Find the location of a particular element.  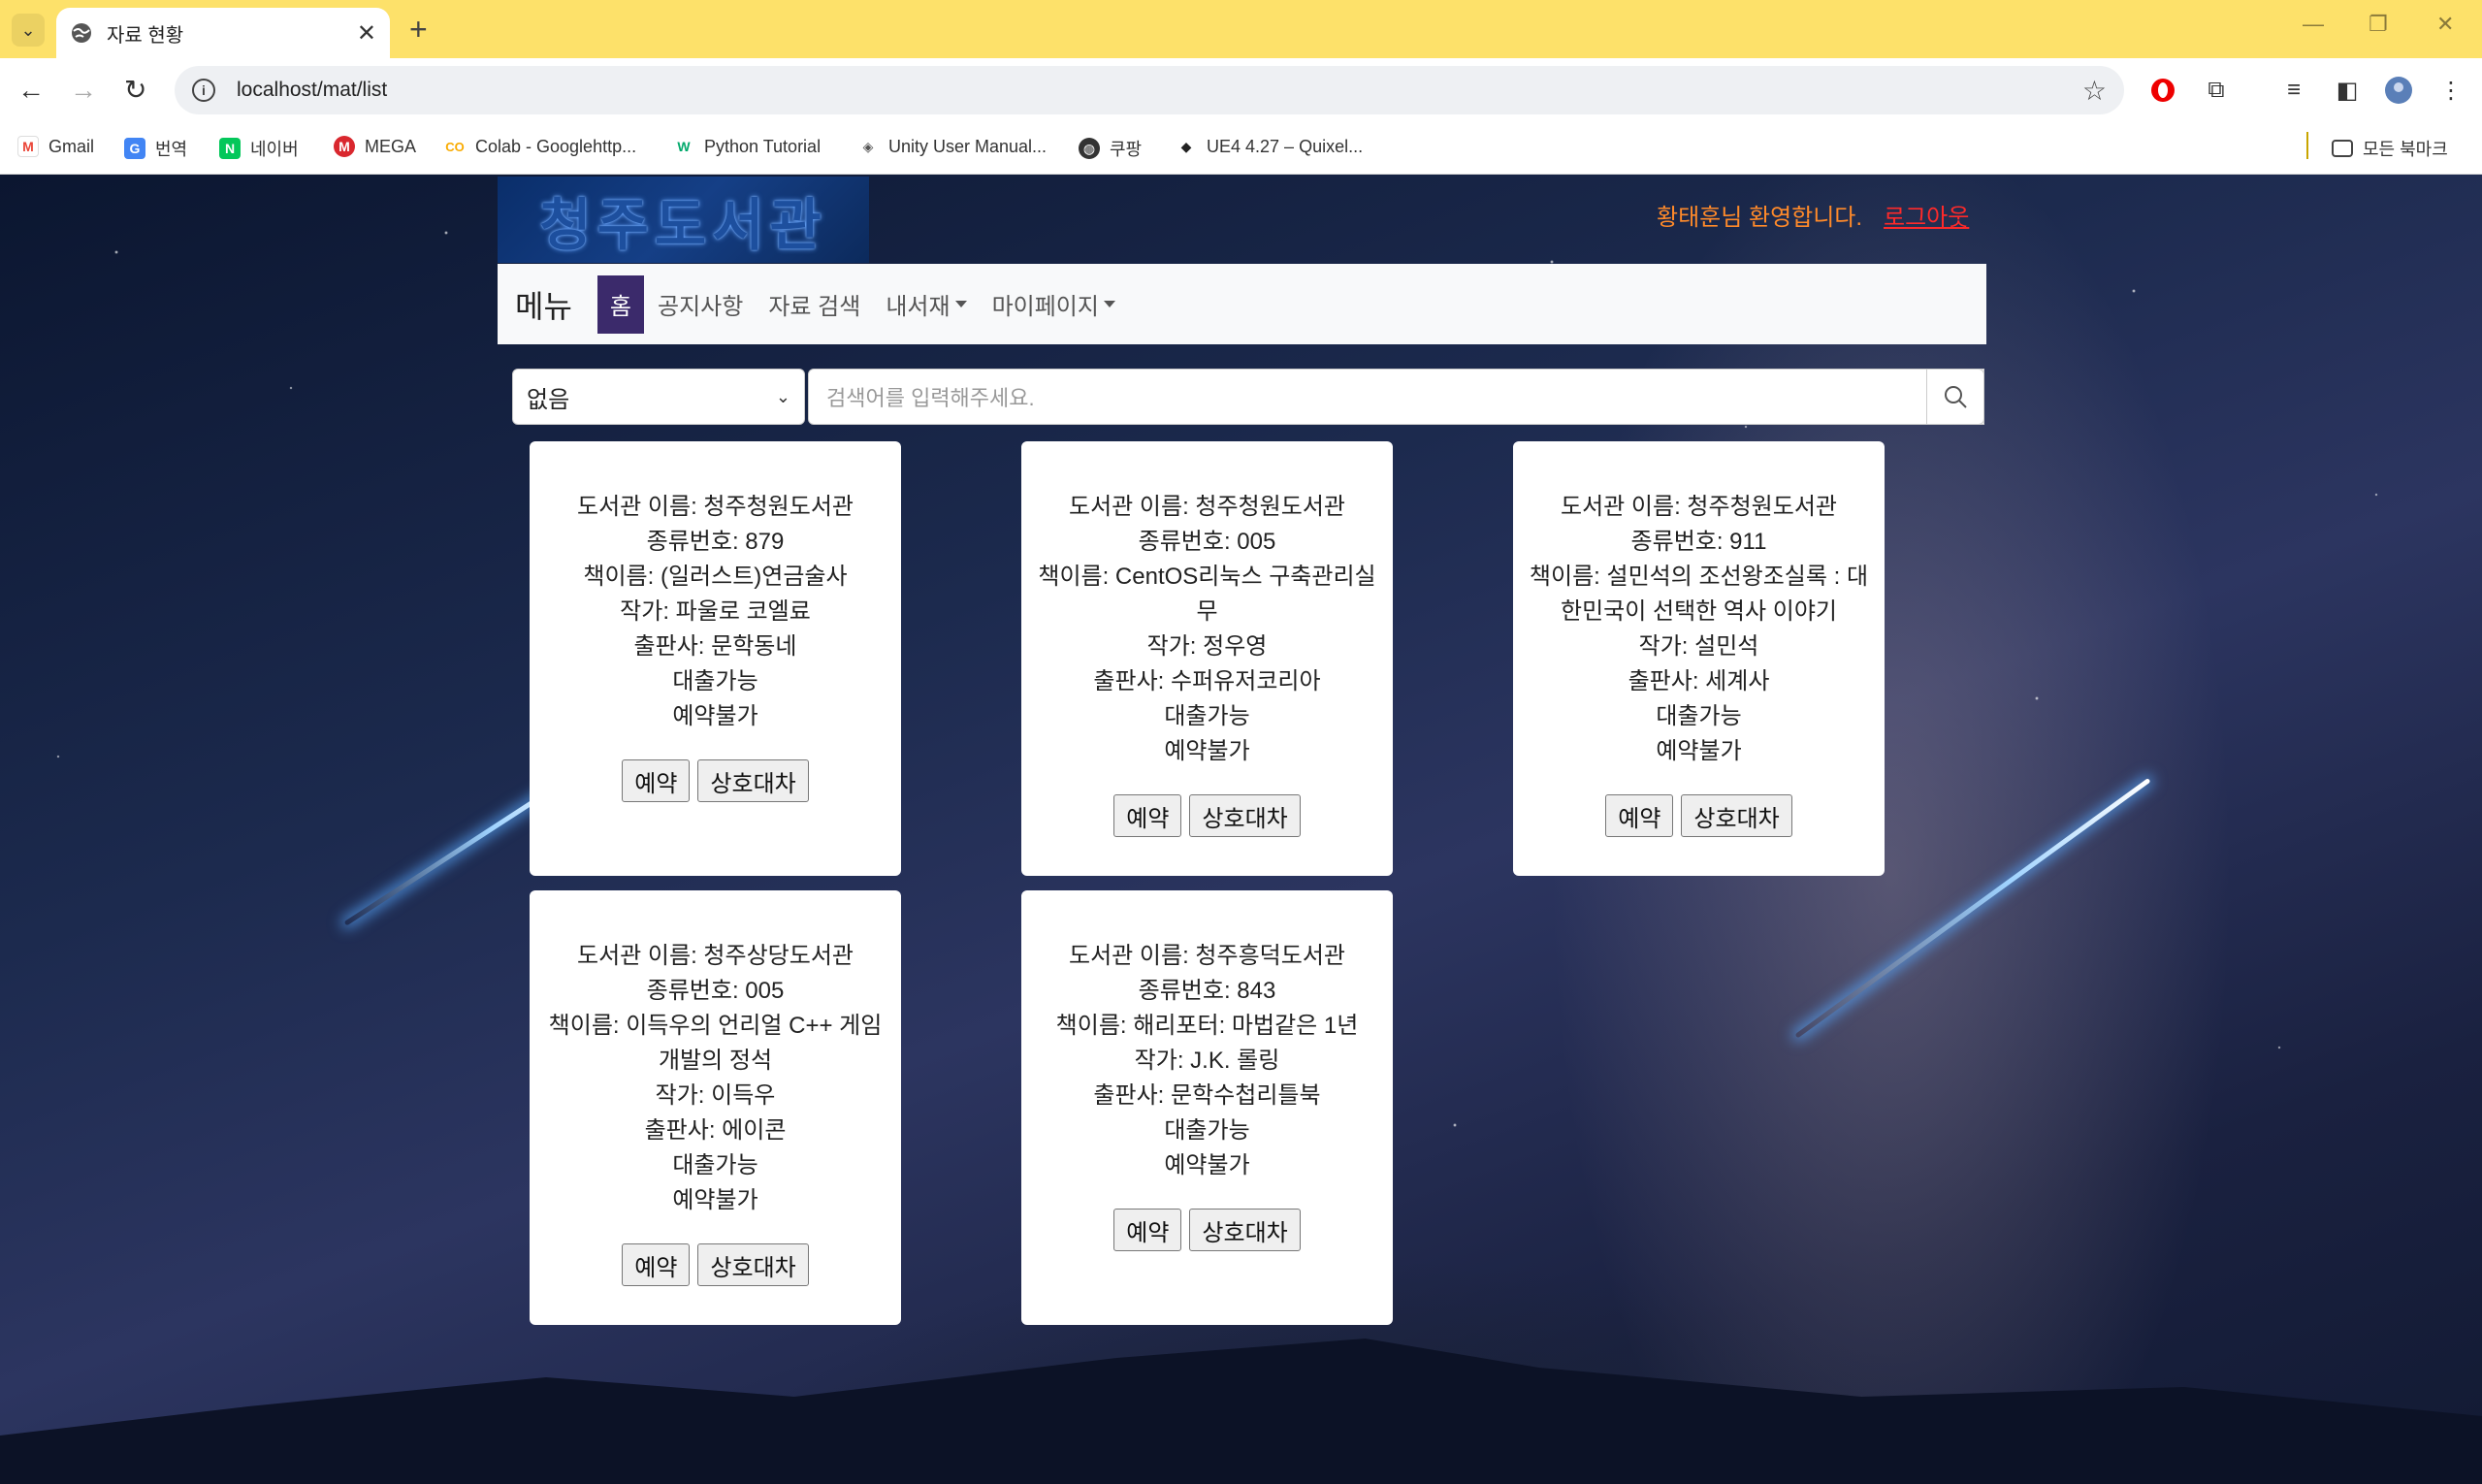

main-navbar: 메뉴 홈 공지사항 자료 검색 내서재 마이페이지 is located at coordinates (1242, 304).